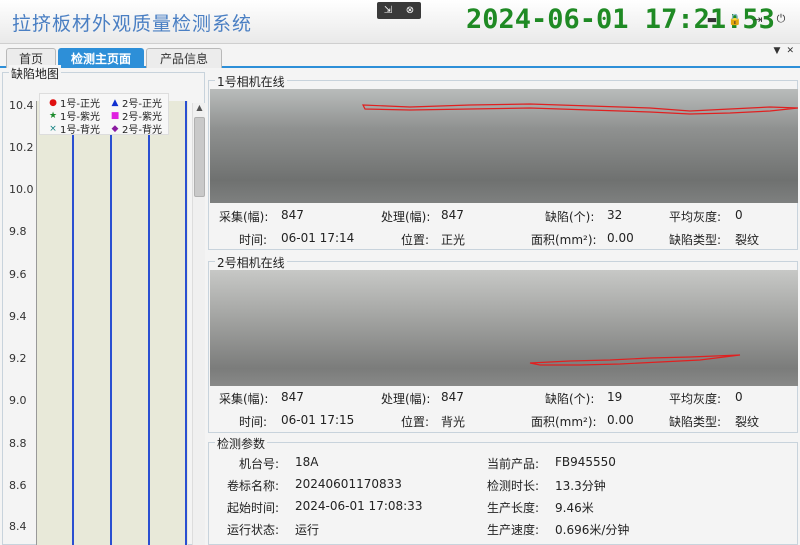 The height and width of the screenshot is (545, 800). I want to click on status-label: 运行状态:, so click(253, 530).